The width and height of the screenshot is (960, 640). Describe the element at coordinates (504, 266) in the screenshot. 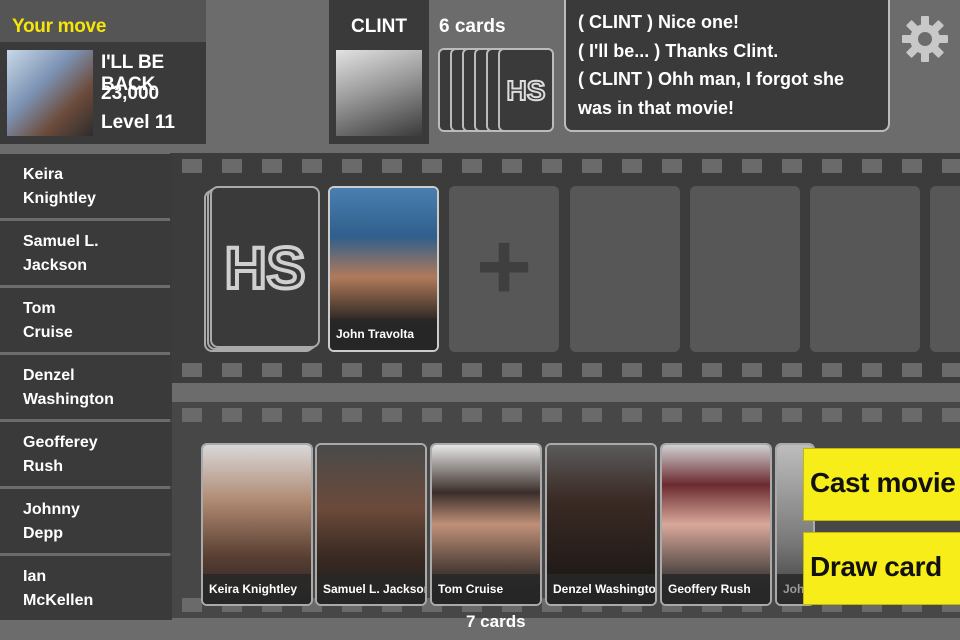

I see `plus-icon: +` at that location.